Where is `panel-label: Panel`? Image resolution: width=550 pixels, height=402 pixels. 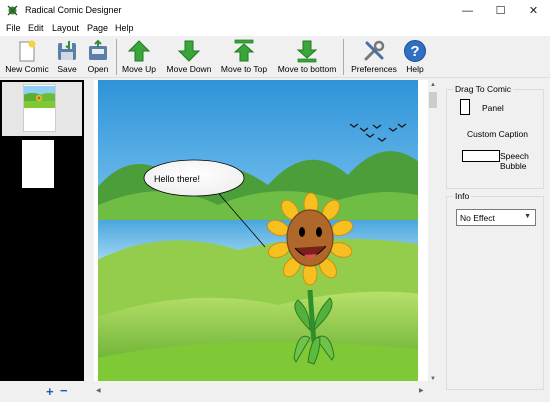 panel-label: Panel is located at coordinates (493, 108).